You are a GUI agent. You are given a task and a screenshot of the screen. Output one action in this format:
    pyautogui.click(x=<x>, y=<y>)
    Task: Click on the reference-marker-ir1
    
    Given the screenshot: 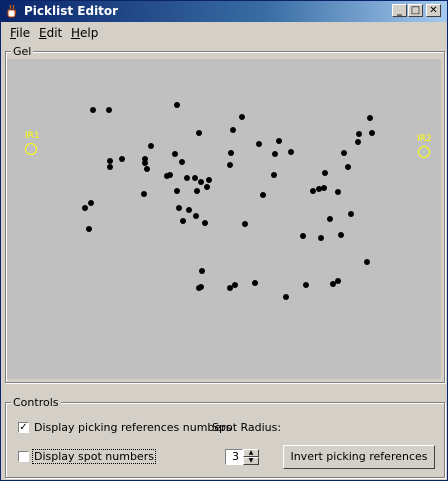 What is the action you would take?
    pyautogui.click(x=31, y=149)
    